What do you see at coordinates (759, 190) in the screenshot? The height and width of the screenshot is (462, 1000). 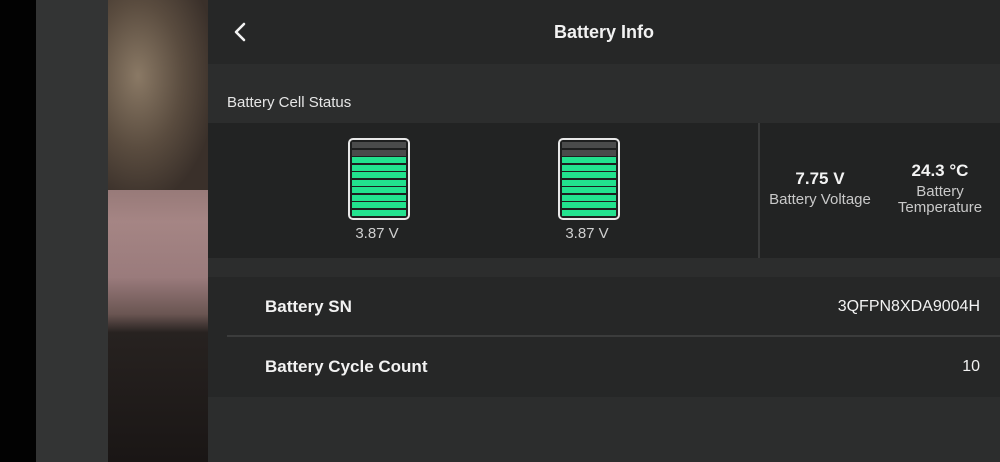 I see `stats-divider` at bounding box center [759, 190].